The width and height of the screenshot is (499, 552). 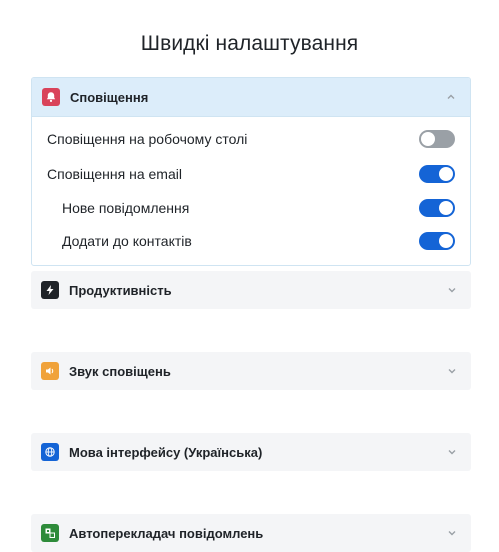 I want to click on section-sound: Звук сповіщень, so click(x=251, y=371).